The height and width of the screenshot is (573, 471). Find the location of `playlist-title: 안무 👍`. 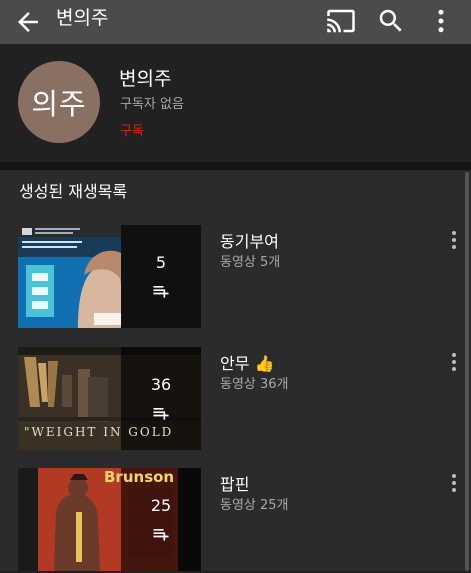

playlist-title: 안무 👍 is located at coordinates (247, 363).